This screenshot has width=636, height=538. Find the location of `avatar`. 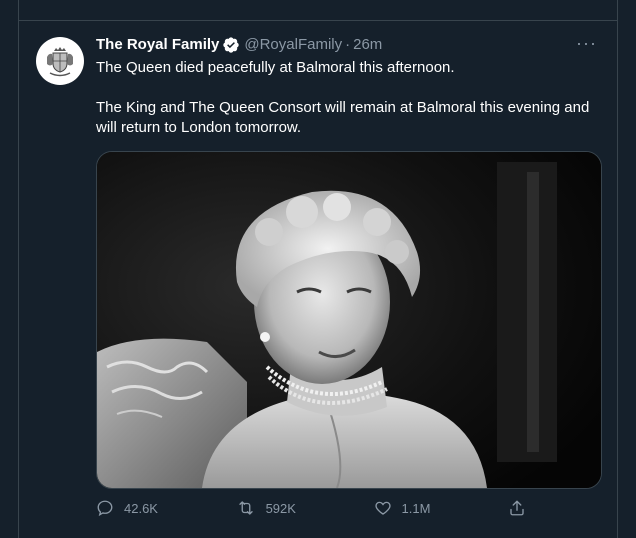

avatar is located at coordinates (60, 61).